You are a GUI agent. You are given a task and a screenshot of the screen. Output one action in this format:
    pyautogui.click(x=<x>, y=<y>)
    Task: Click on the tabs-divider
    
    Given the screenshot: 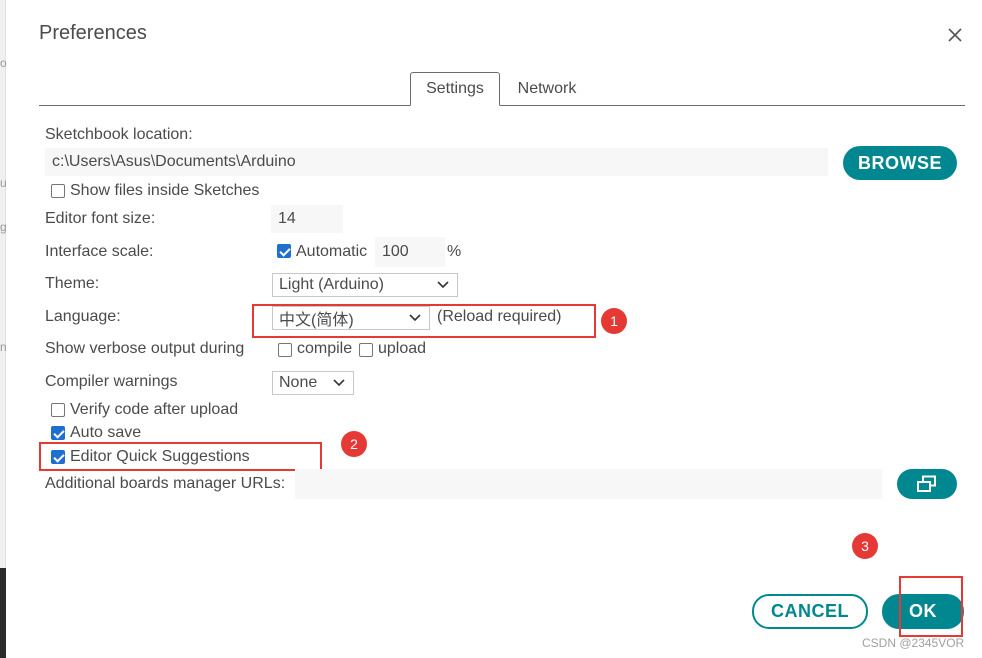 What is the action you would take?
    pyautogui.click(x=502, y=105)
    